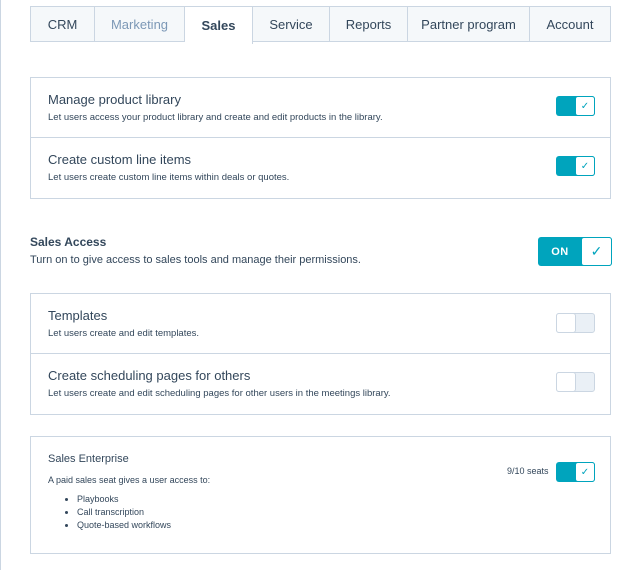 The width and height of the screenshot is (637, 570). What do you see at coordinates (291, 24) in the screenshot?
I see `tab-service: Service` at bounding box center [291, 24].